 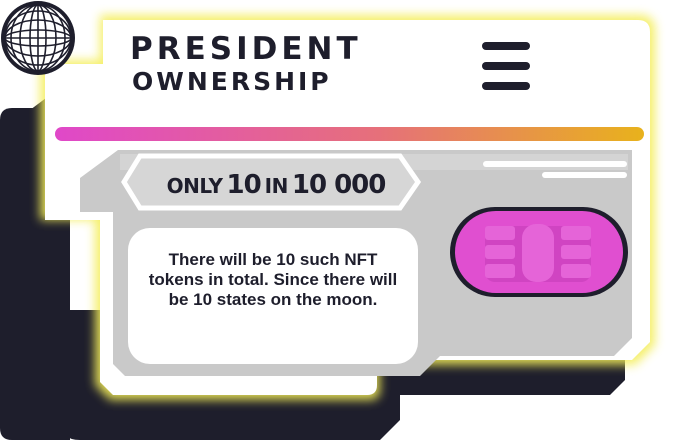 What do you see at coordinates (339, 185) in the screenshot?
I see `ribbon-total: 10 000` at bounding box center [339, 185].